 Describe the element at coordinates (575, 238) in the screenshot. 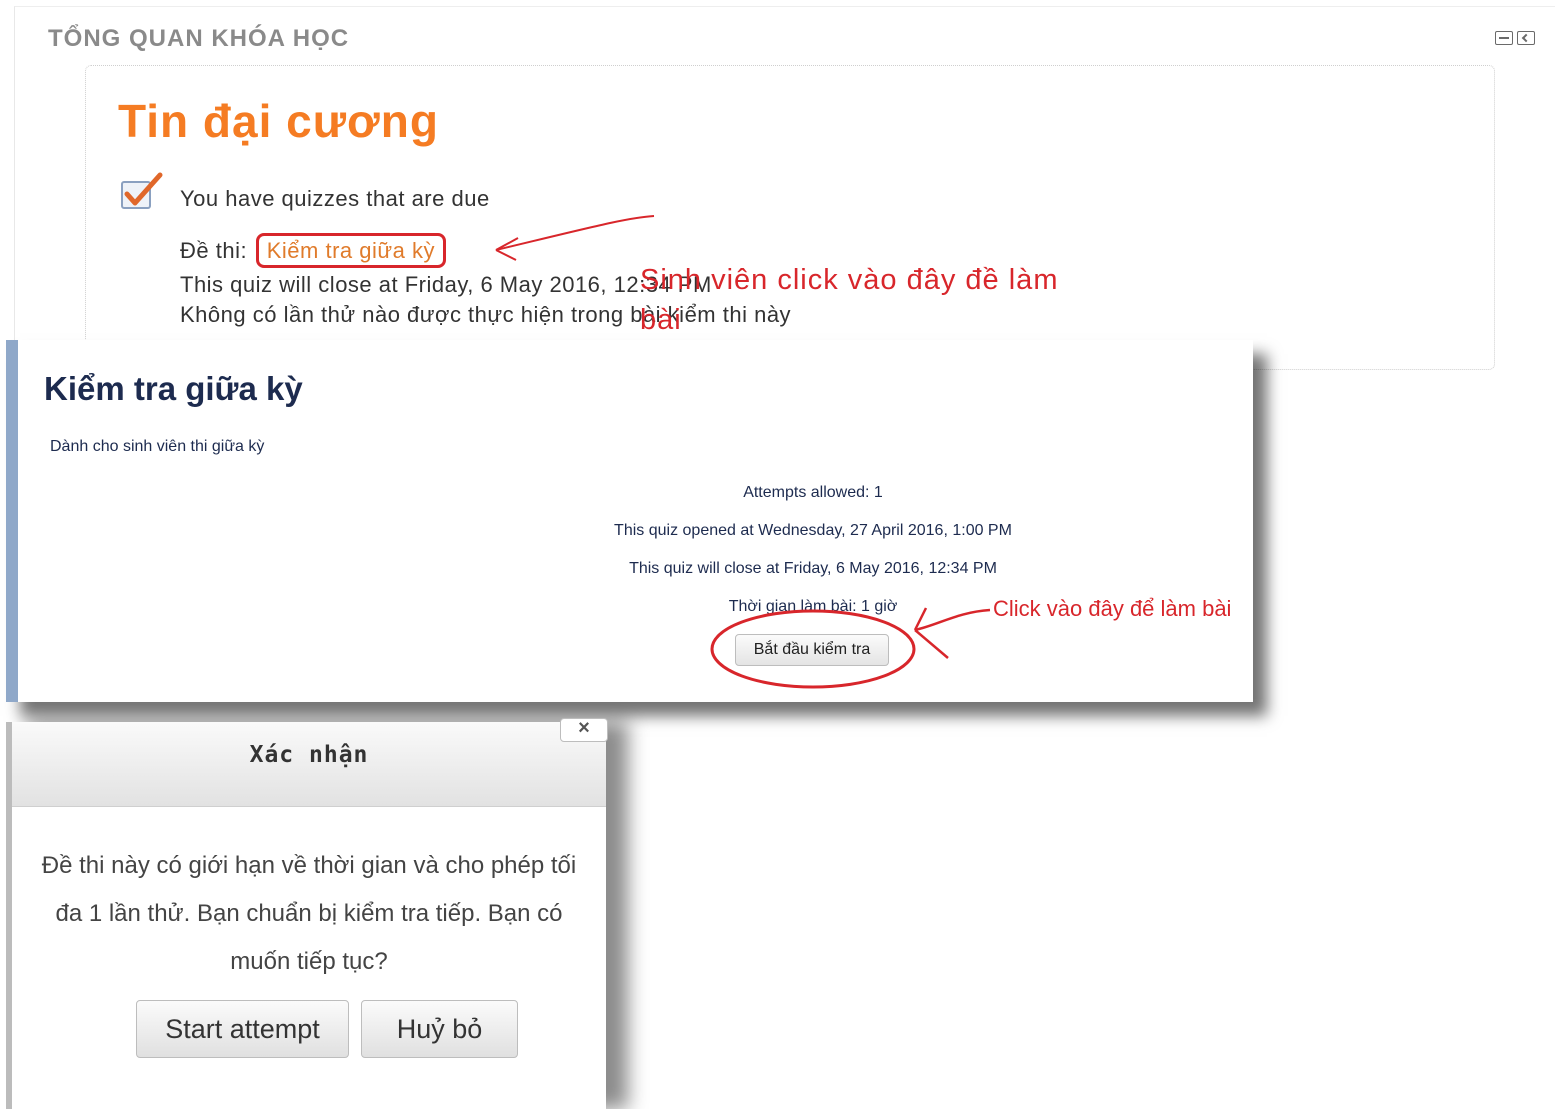

I see `annotation-arrow` at that location.